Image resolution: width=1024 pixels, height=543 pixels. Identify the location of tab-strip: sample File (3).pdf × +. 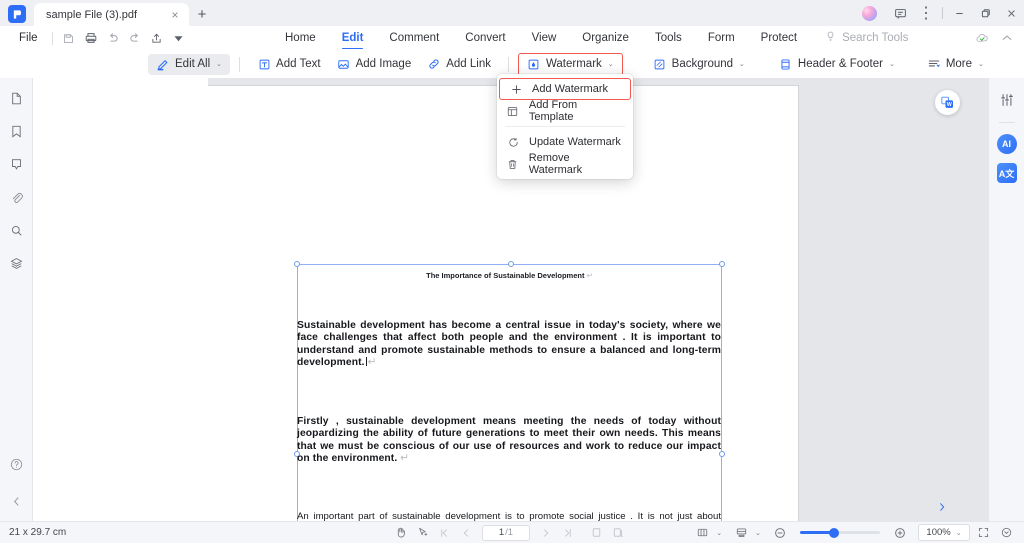
(124, 13).